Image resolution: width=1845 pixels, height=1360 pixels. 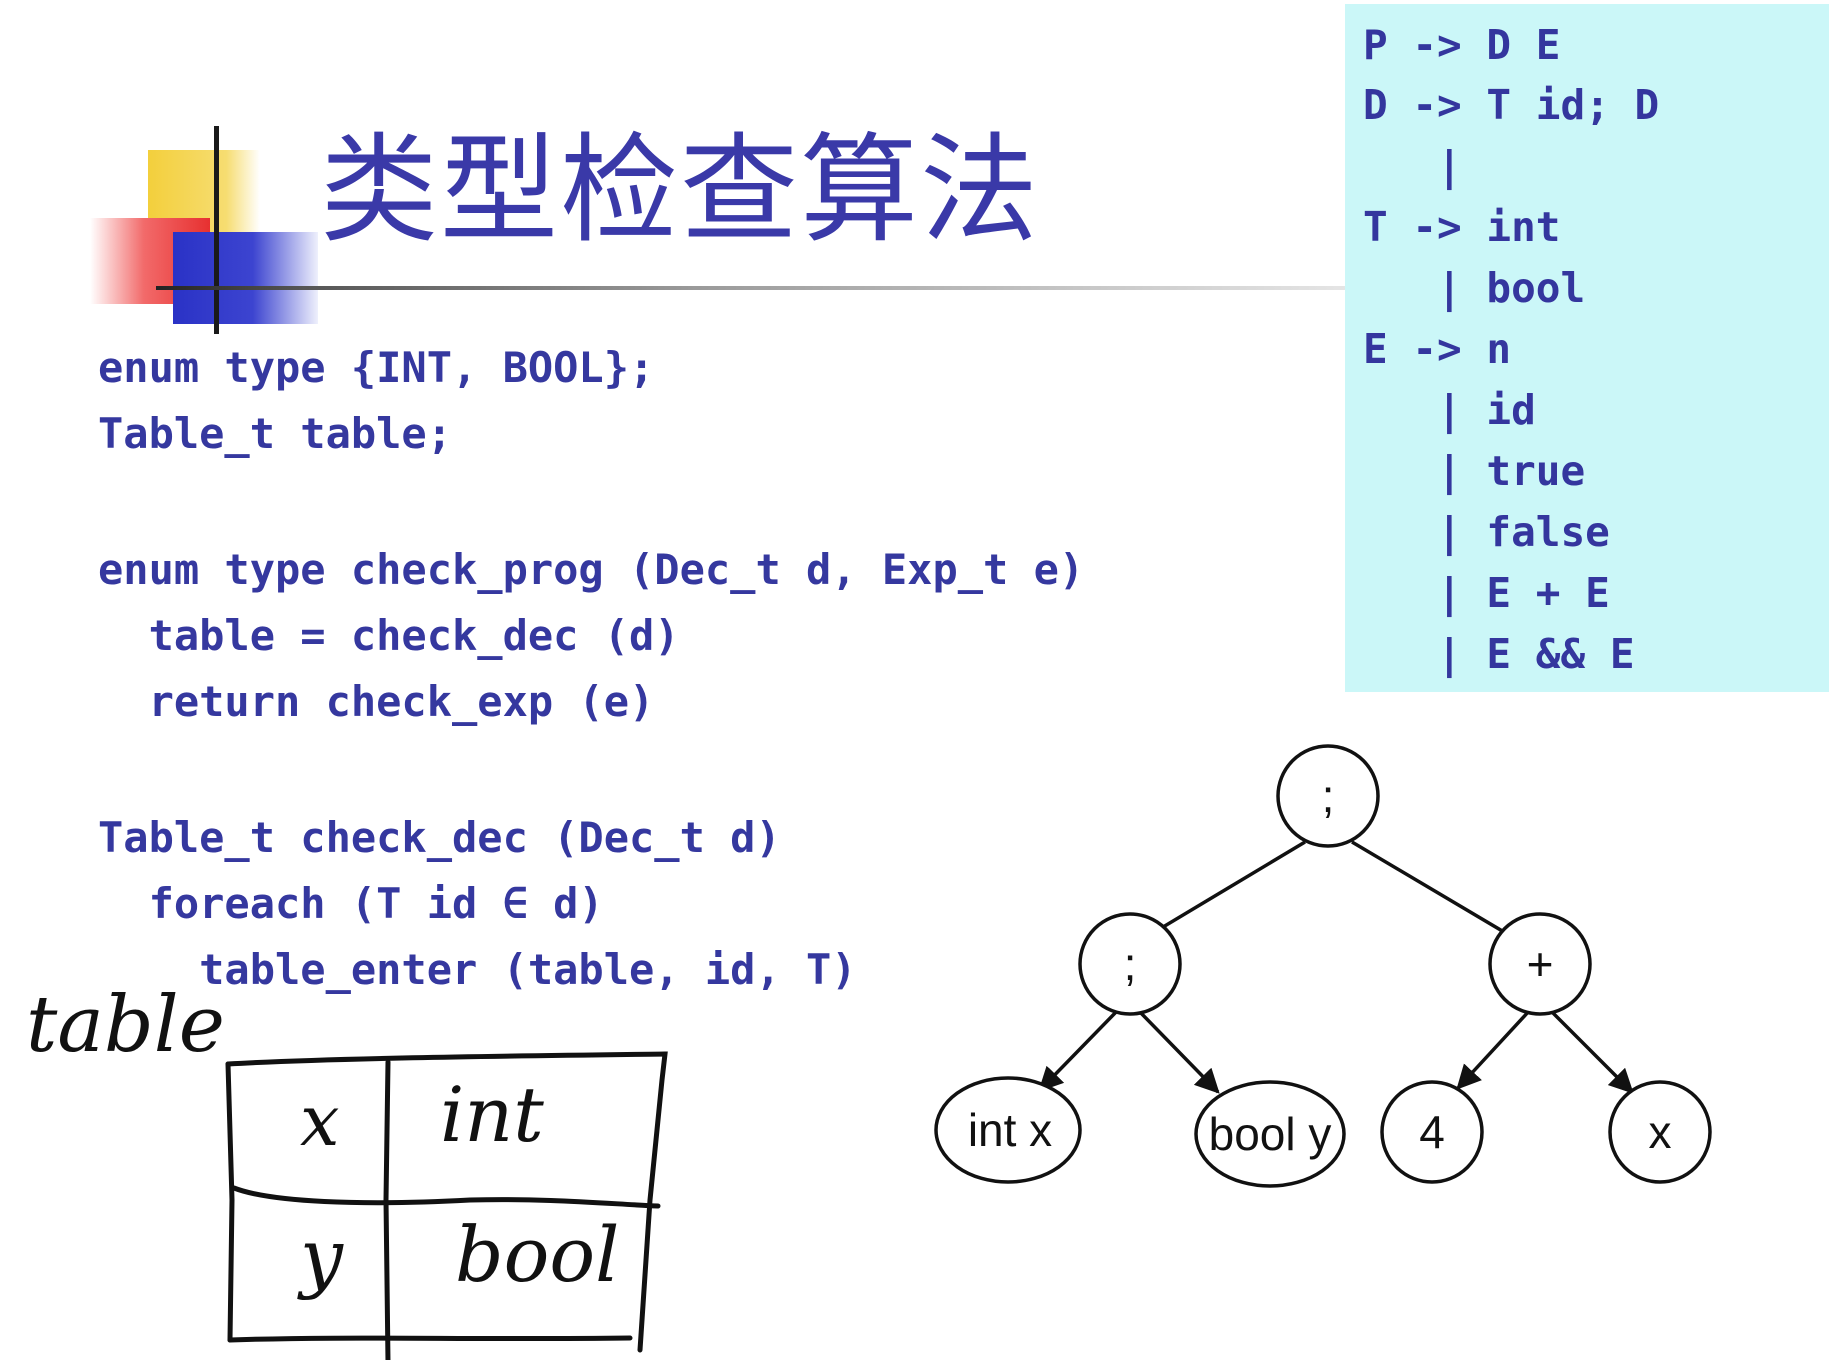 What do you see at coordinates (125, 1025) in the screenshot?
I see `handwritten-caption: table` at bounding box center [125, 1025].